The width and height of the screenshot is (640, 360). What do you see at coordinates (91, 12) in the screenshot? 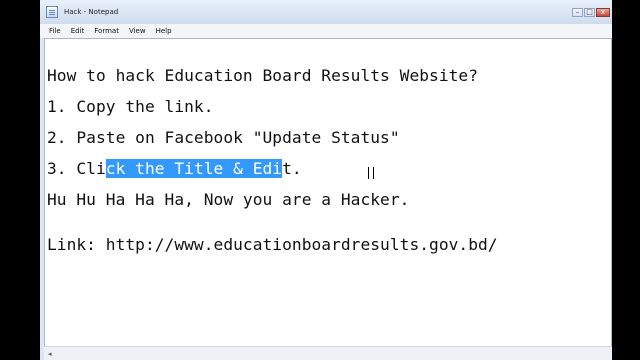
I see `window-title: Hack - Notepad` at bounding box center [91, 12].